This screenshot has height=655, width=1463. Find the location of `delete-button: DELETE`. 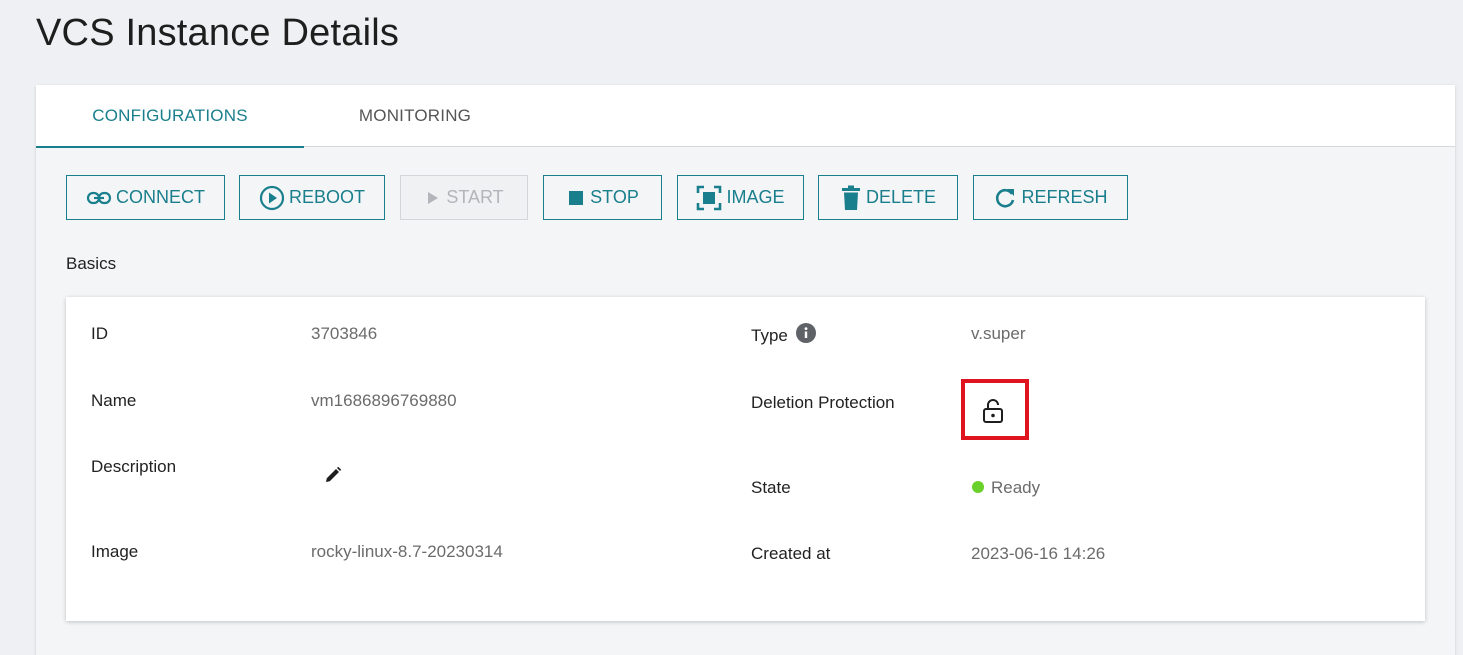

delete-button: DELETE is located at coordinates (888, 197).